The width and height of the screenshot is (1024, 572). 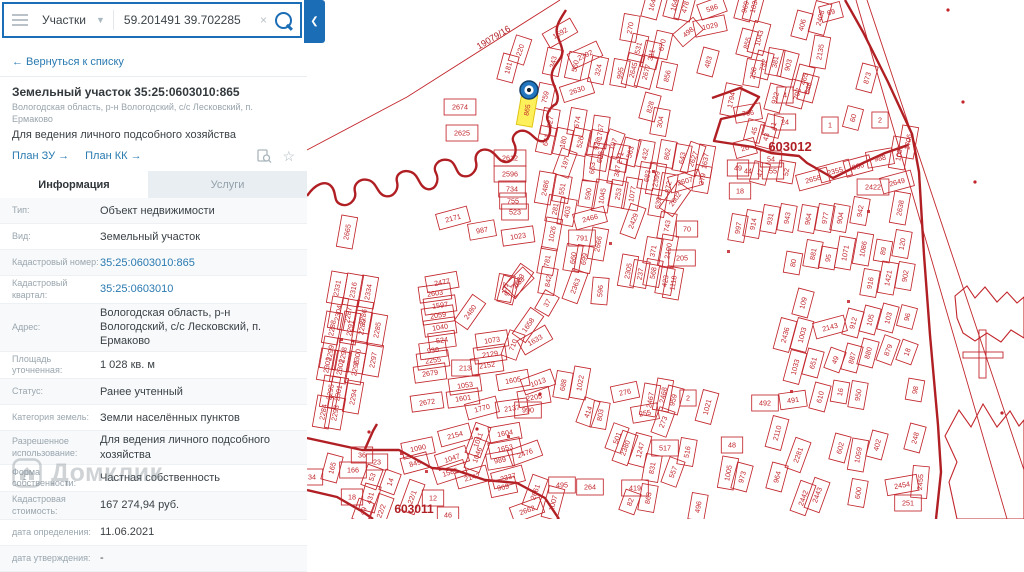 I want to click on clear-icon: ×, so click(x=263, y=20).